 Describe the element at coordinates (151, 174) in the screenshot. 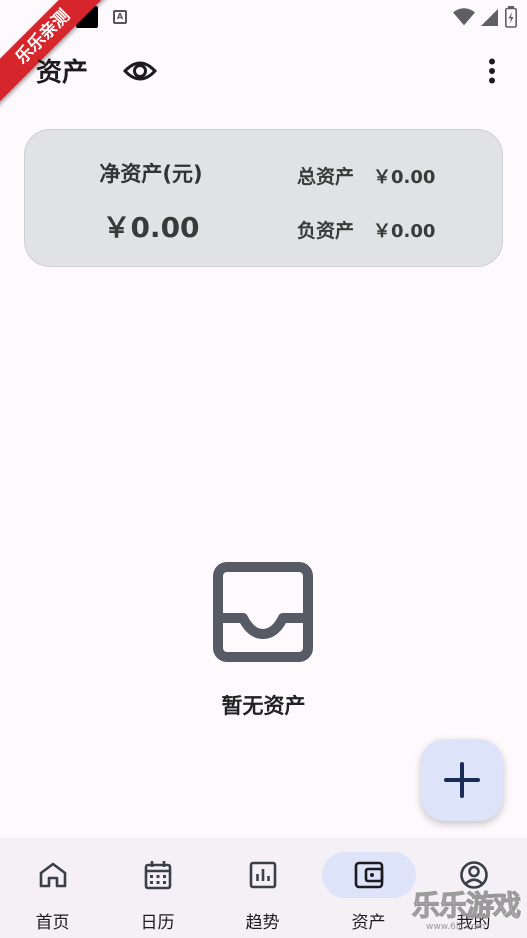

I see `net-assets-label: 净资产(元)` at that location.